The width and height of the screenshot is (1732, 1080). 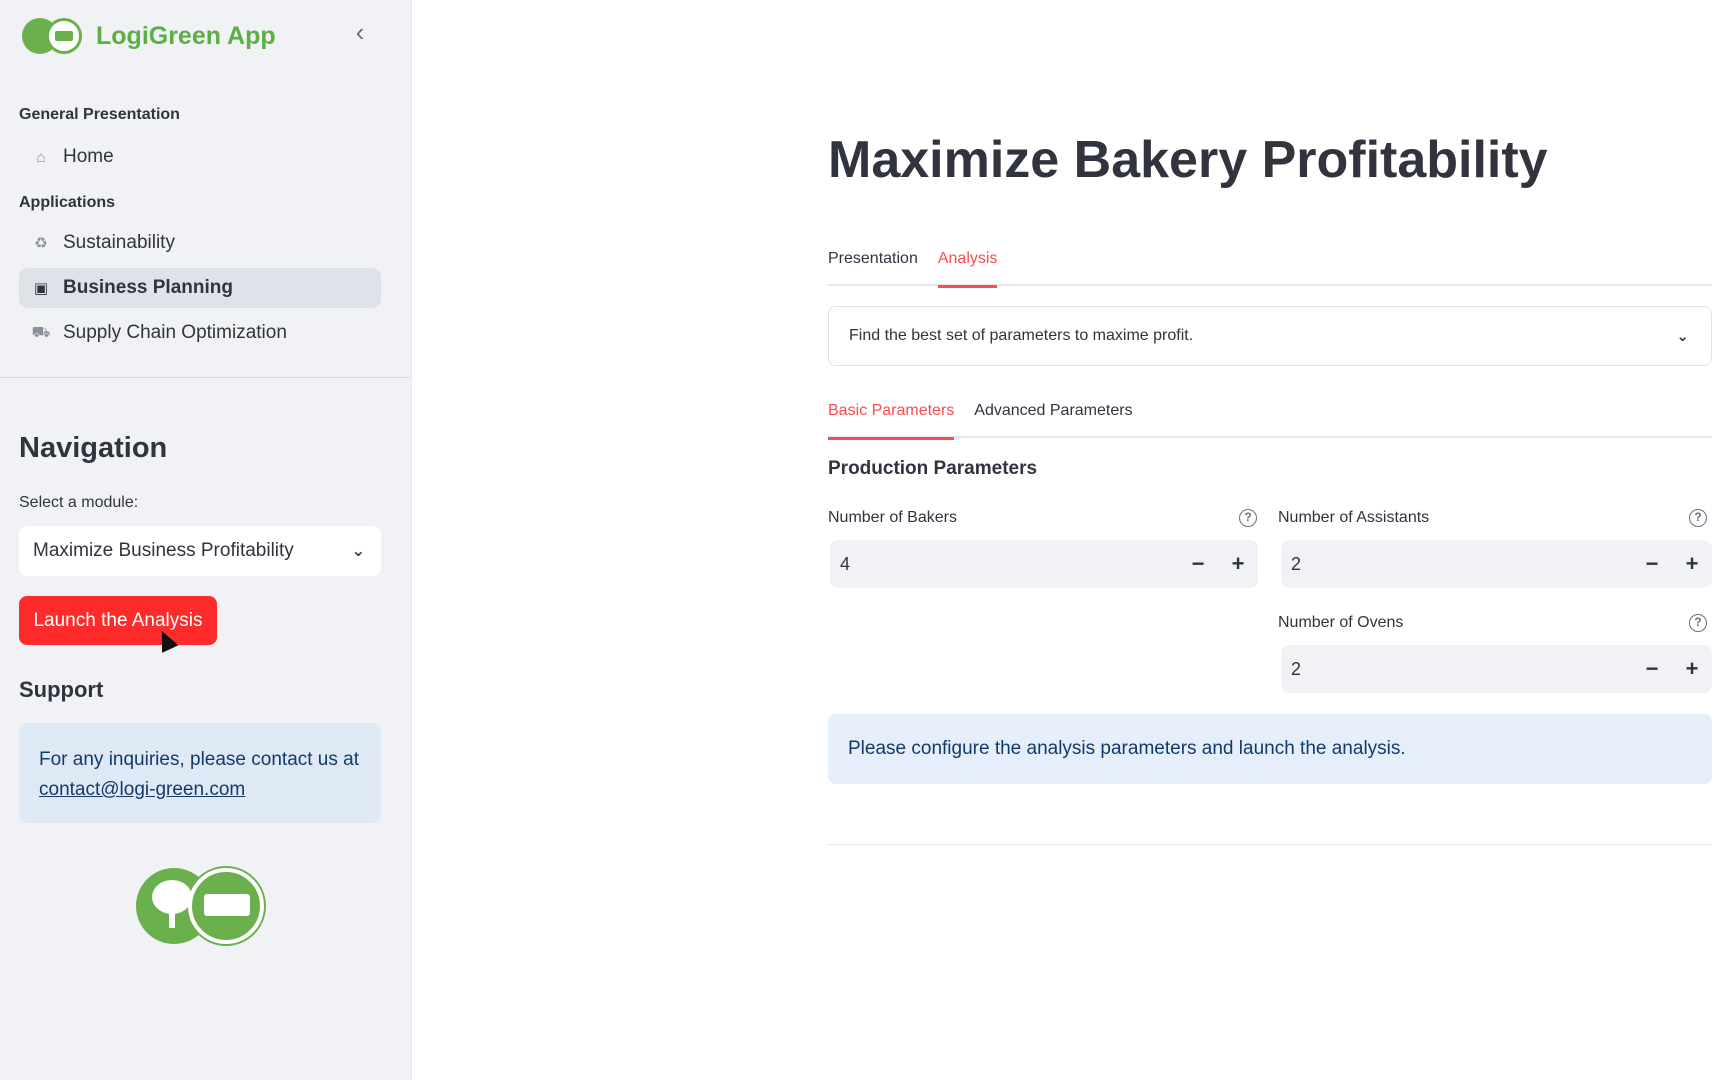 What do you see at coordinates (186, 35) in the screenshot?
I see `app-title: LogiGreen App` at bounding box center [186, 35].